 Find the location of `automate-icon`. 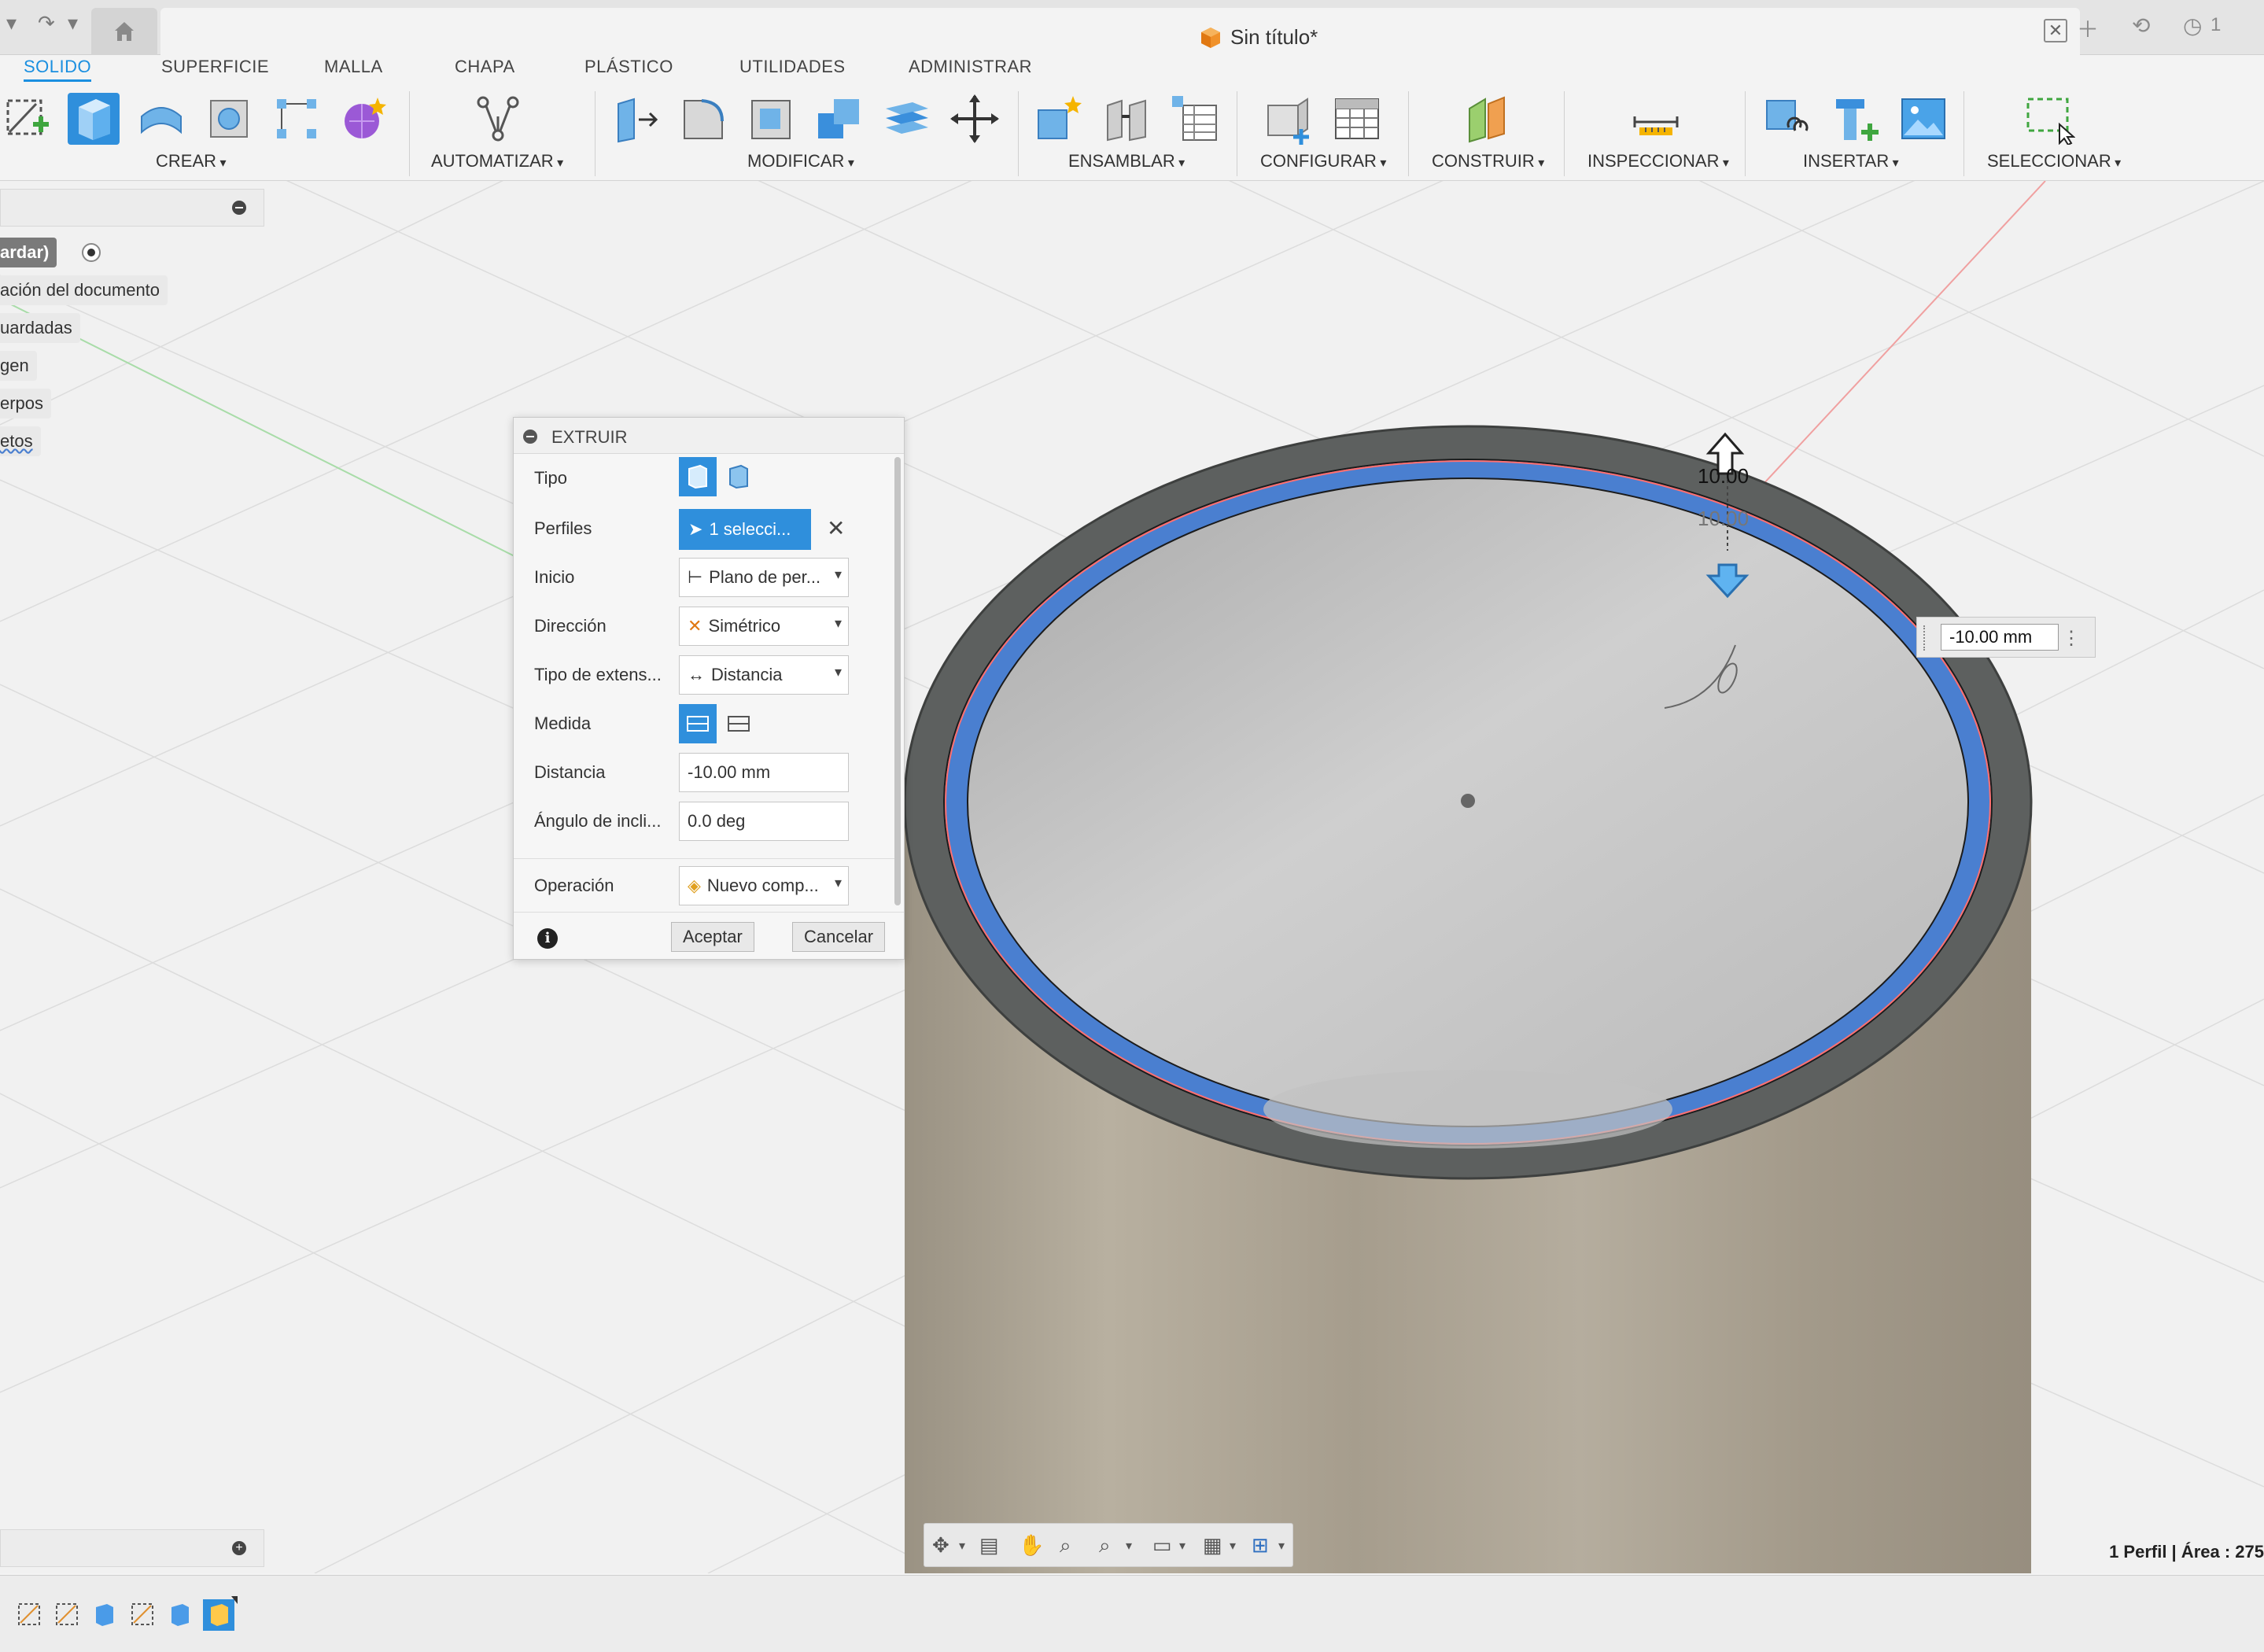

automate-icon is located at coordinates (498, 119).